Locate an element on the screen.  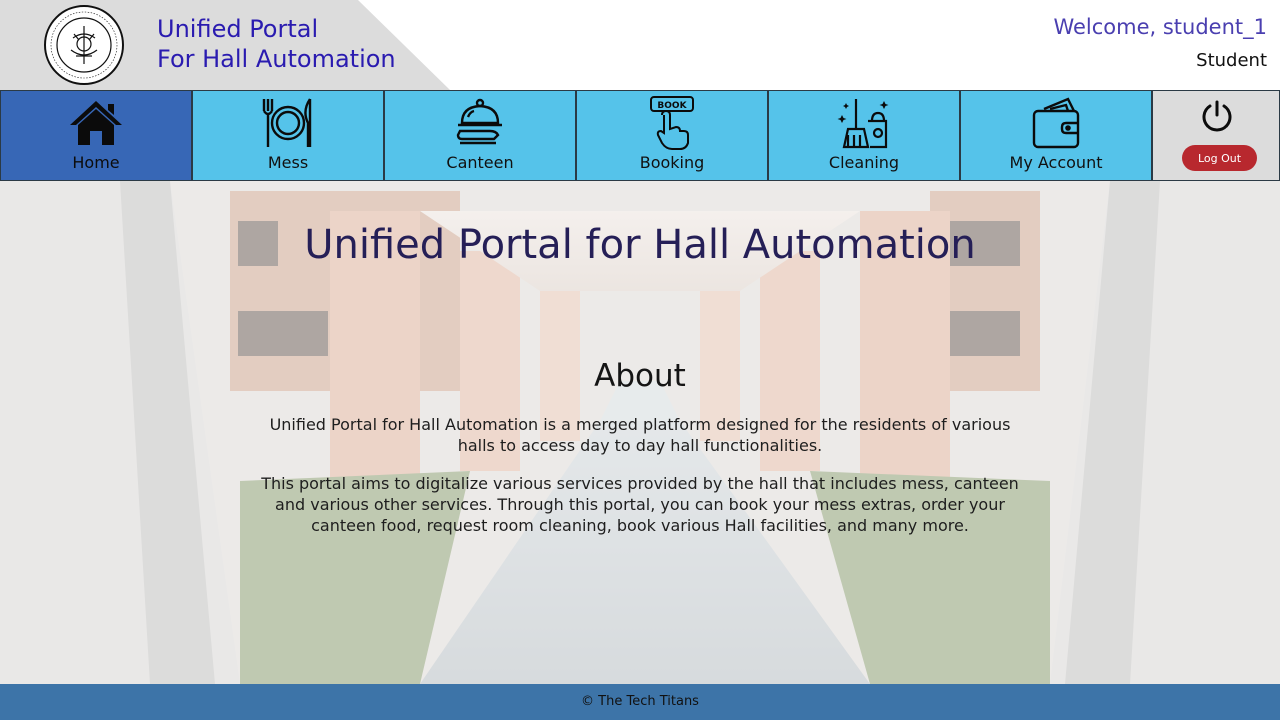
nav-label-canteen: Canteen is located at coordinates (480, 162).